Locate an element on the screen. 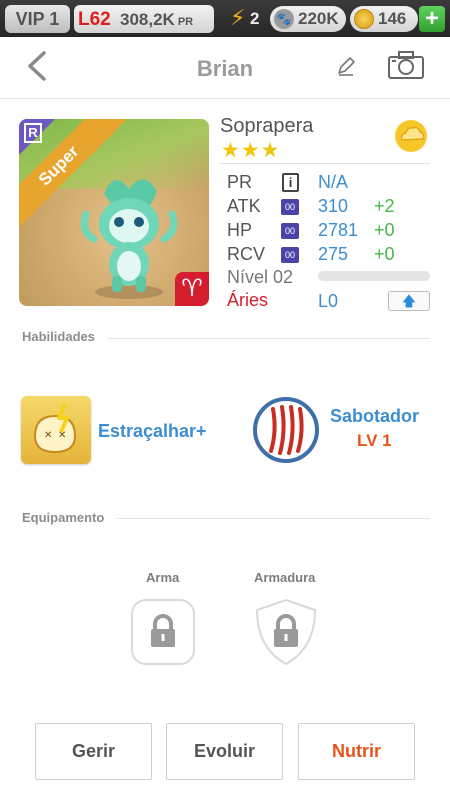 The image size is (450, 800). evolve-button: Evoluir is located at coordinates (224, 751).